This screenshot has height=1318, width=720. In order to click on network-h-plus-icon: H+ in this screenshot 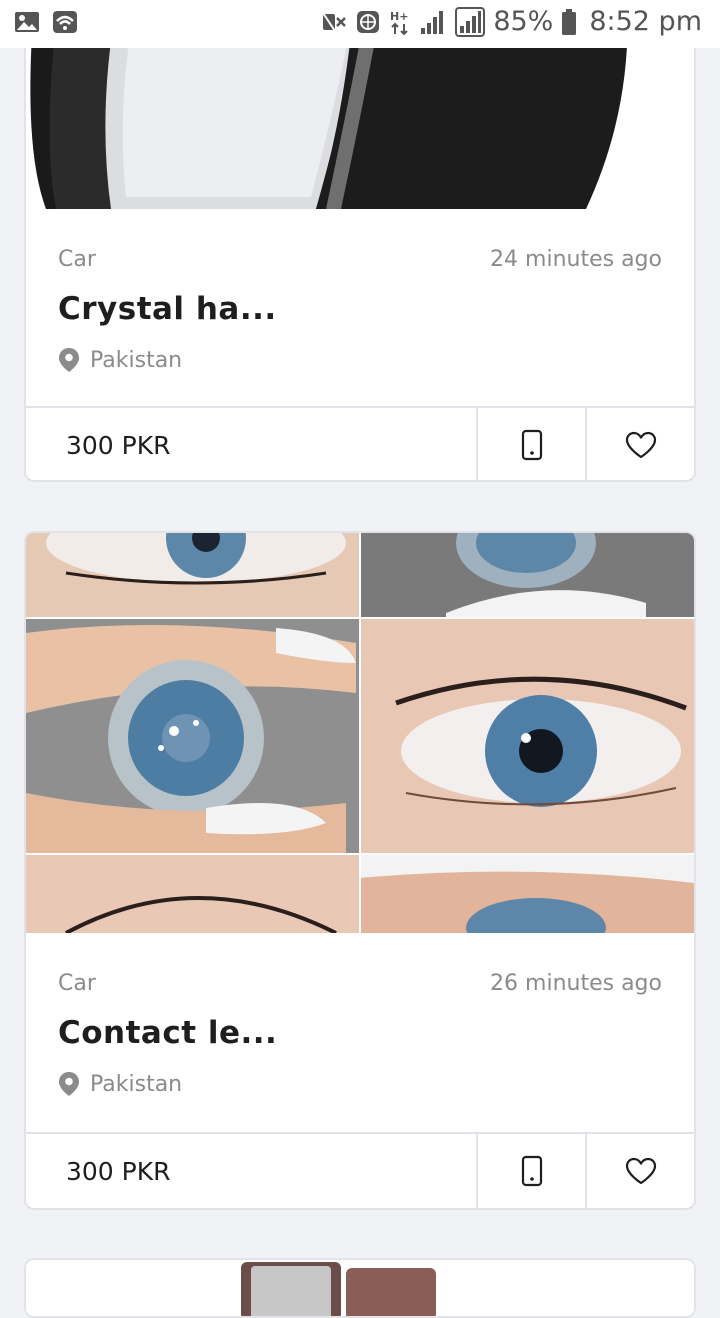, I will do `click(400, 22)`.